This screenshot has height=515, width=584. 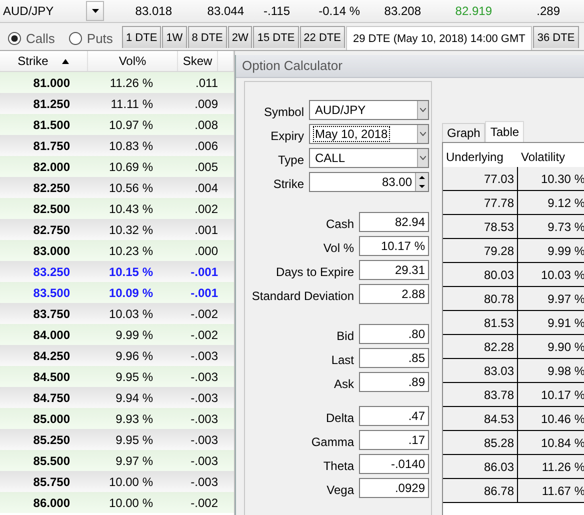 What do you see at coordinates (422, 186) in the screenshot?
I see `spin-down-icon` at bounding box center [422, 186].